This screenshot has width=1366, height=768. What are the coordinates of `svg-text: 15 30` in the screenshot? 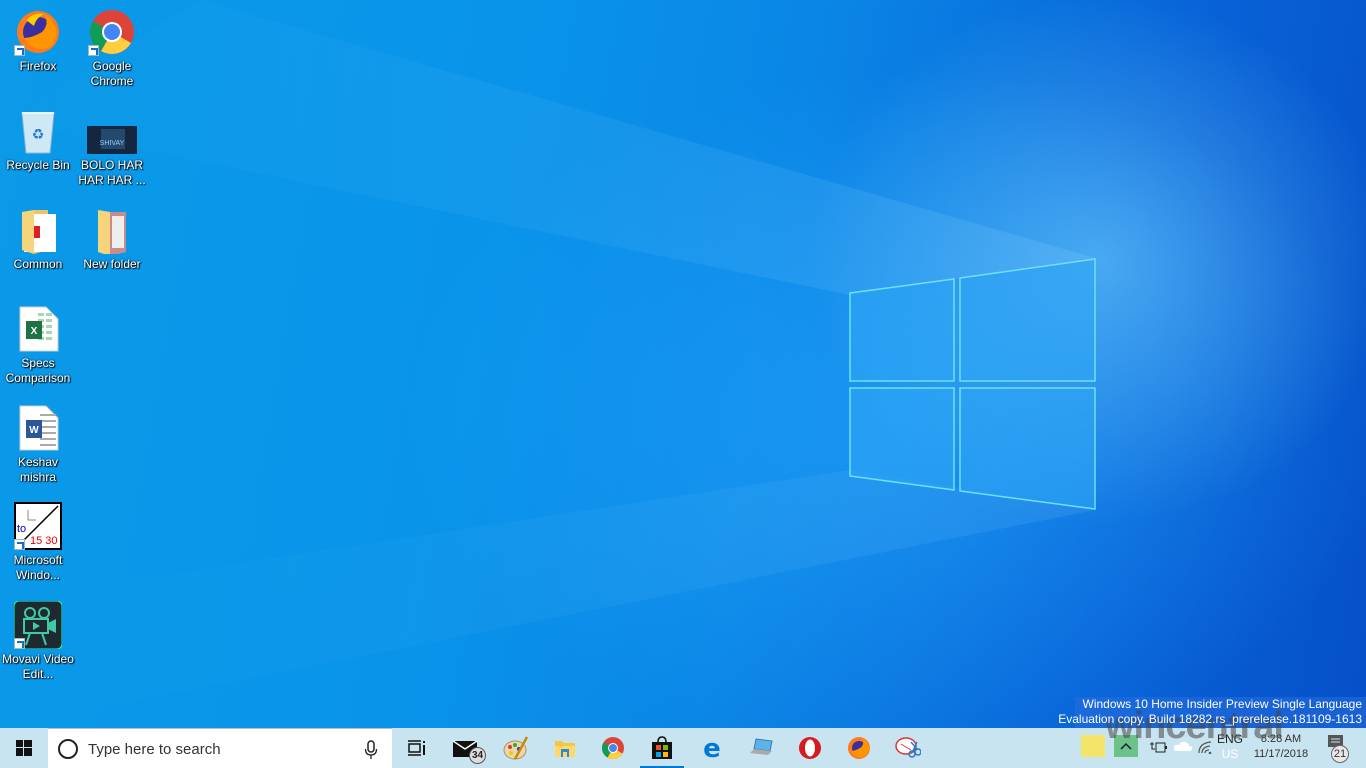 It's located at (44, 541).